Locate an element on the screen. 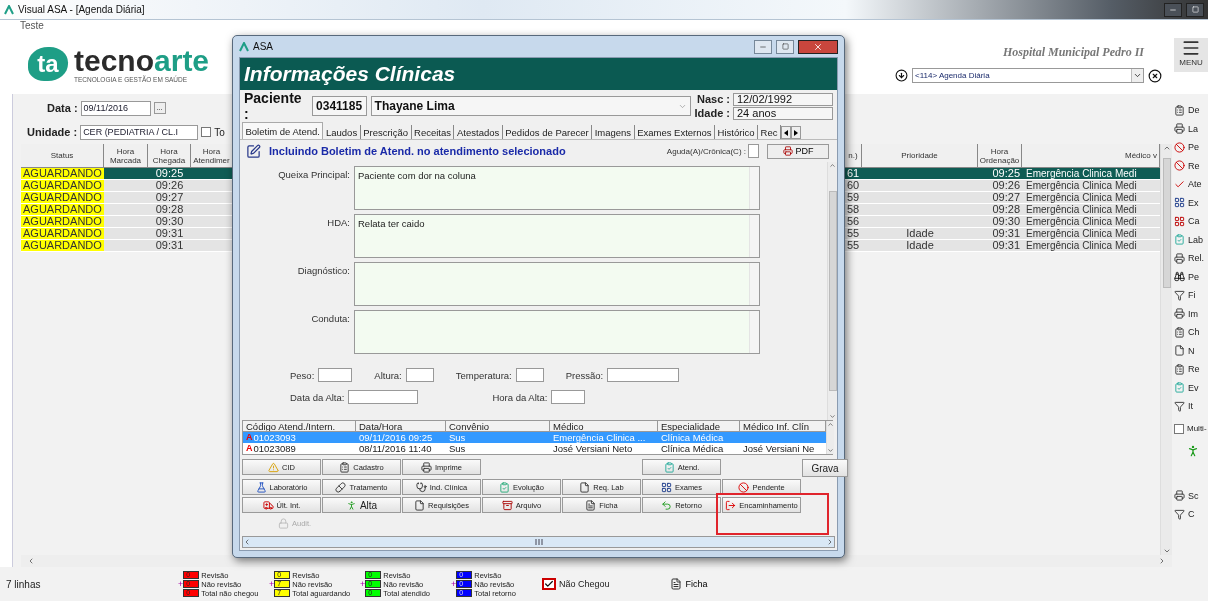 This screenshot has width=1208, height=601. table-cell: José Versiani Ne is located at coordinates (779, 448).